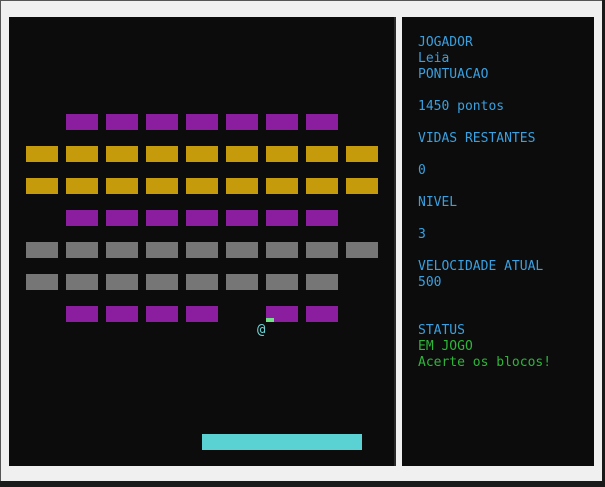 The image size is (605, 487). What do you see at coordinates (0, 243) in the screenshot?
I see `window-border-left` at bounding box center [0, 243].